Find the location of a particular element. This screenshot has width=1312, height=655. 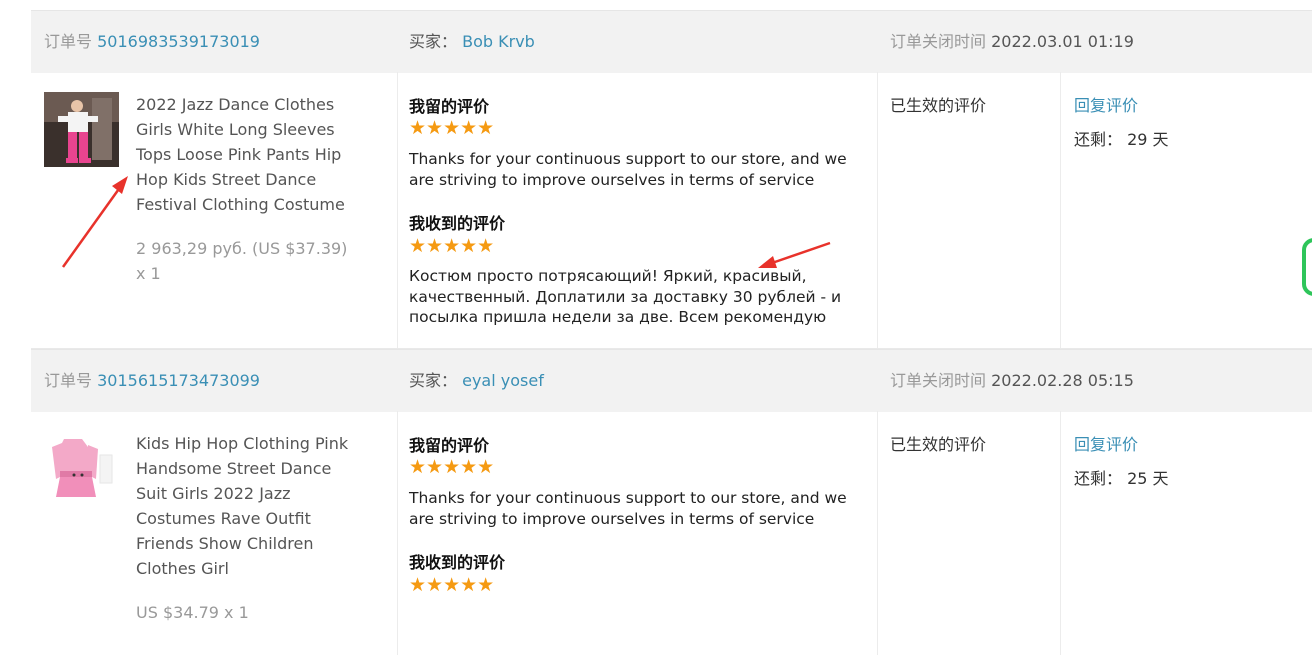

order-number-link: 3015615173473099 is located at coordinates (178, 380).